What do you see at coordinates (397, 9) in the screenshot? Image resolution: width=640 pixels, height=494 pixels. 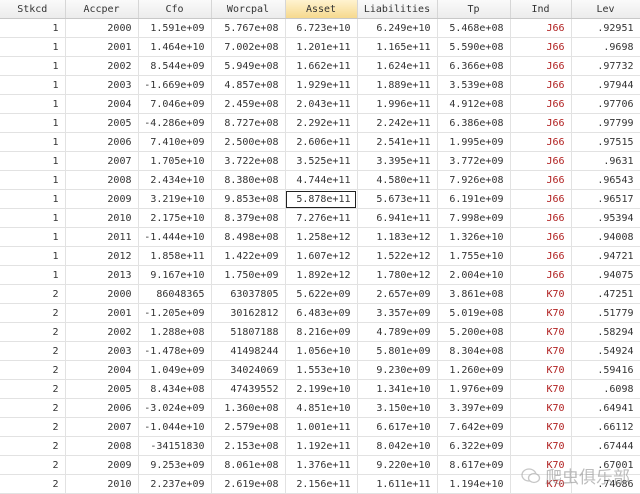 I see `column-header-liabilities: Liabilities` at bounding box center [397, 9].